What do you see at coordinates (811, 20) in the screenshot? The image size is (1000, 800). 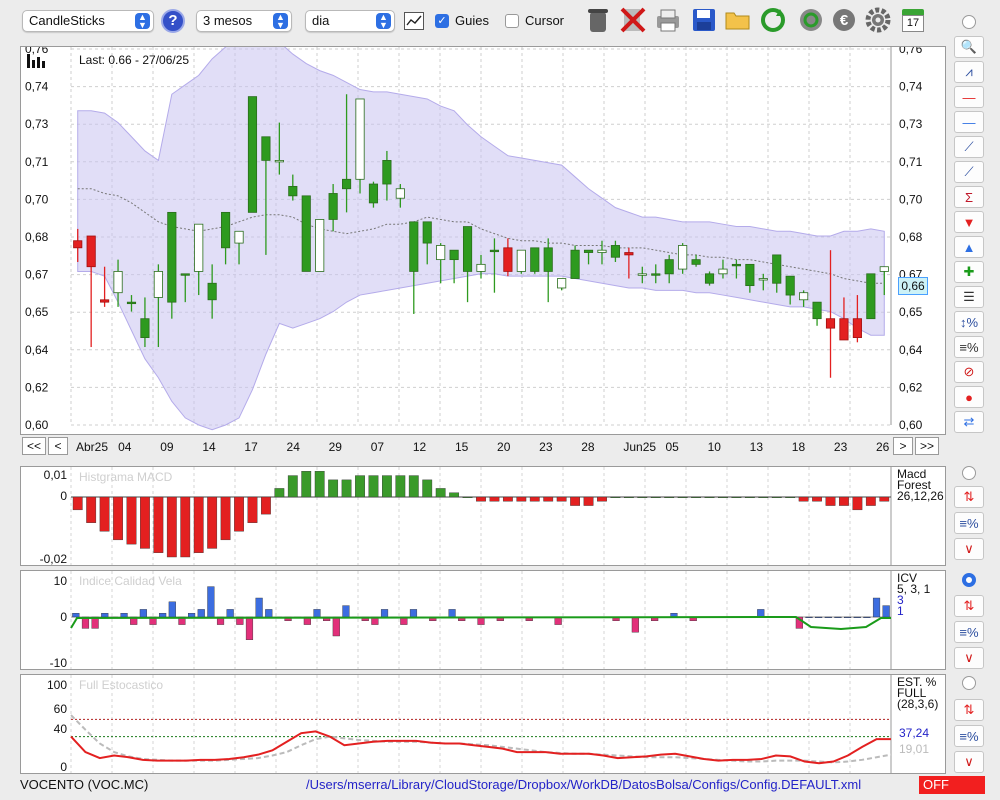 I see `update-icon` at bounding box center [811, 20].